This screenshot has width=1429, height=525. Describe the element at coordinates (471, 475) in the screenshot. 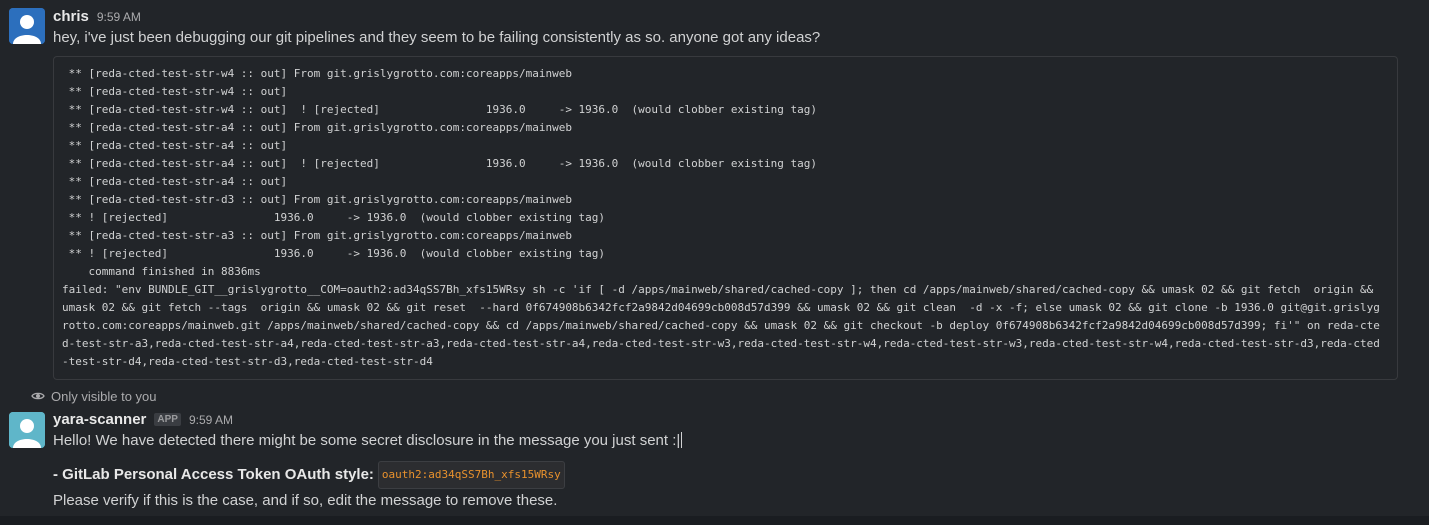

I see `detected-secret-code: oauth2:ad34qSS7Bh_xfs15WRsy` at that location.